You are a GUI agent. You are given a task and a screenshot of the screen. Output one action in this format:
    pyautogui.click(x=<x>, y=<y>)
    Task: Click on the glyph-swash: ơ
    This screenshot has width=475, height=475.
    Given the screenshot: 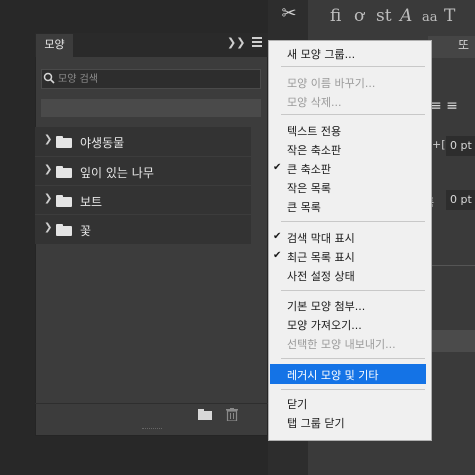 What is the action you would take?
    pyautogui.click(x=359, y=16)
    